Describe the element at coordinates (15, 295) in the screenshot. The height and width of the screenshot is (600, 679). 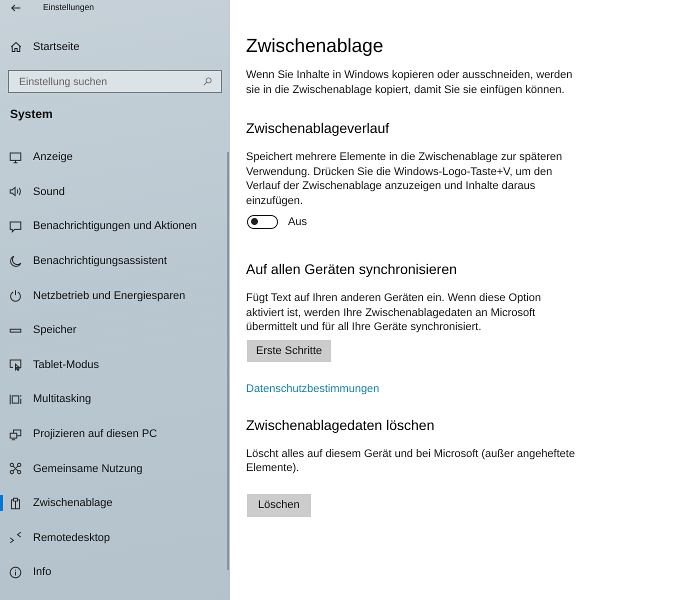
I see `power-icon` at that location.